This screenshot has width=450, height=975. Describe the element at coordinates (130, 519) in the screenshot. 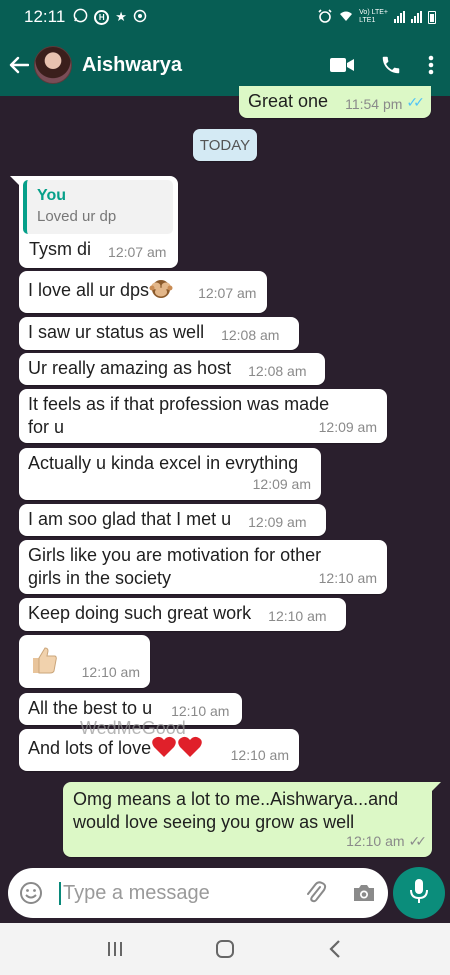

I see `message-text: I am soo glad that I met u` at that location.